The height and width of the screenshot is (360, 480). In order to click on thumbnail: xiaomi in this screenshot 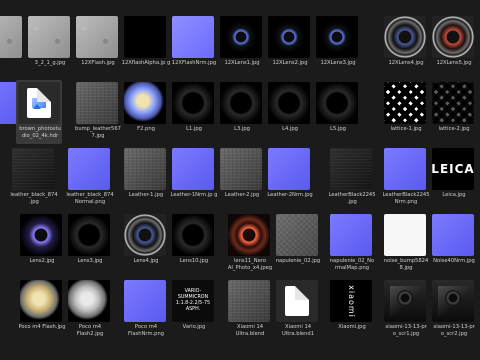, I will do `click(351, 301)`.